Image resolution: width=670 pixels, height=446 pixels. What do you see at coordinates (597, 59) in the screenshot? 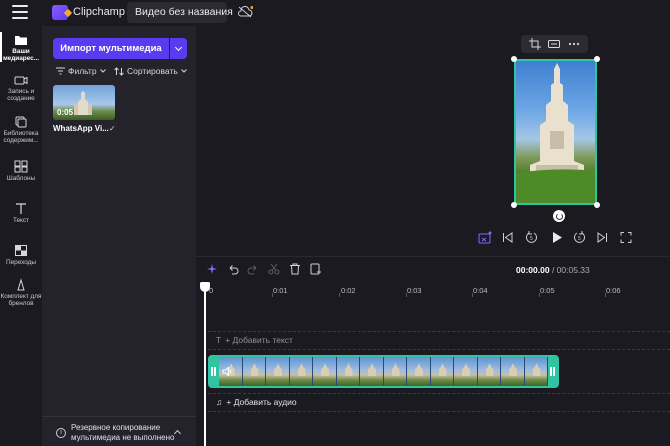
I see `resize-handle-top-right` at bounding box center [597, 59].